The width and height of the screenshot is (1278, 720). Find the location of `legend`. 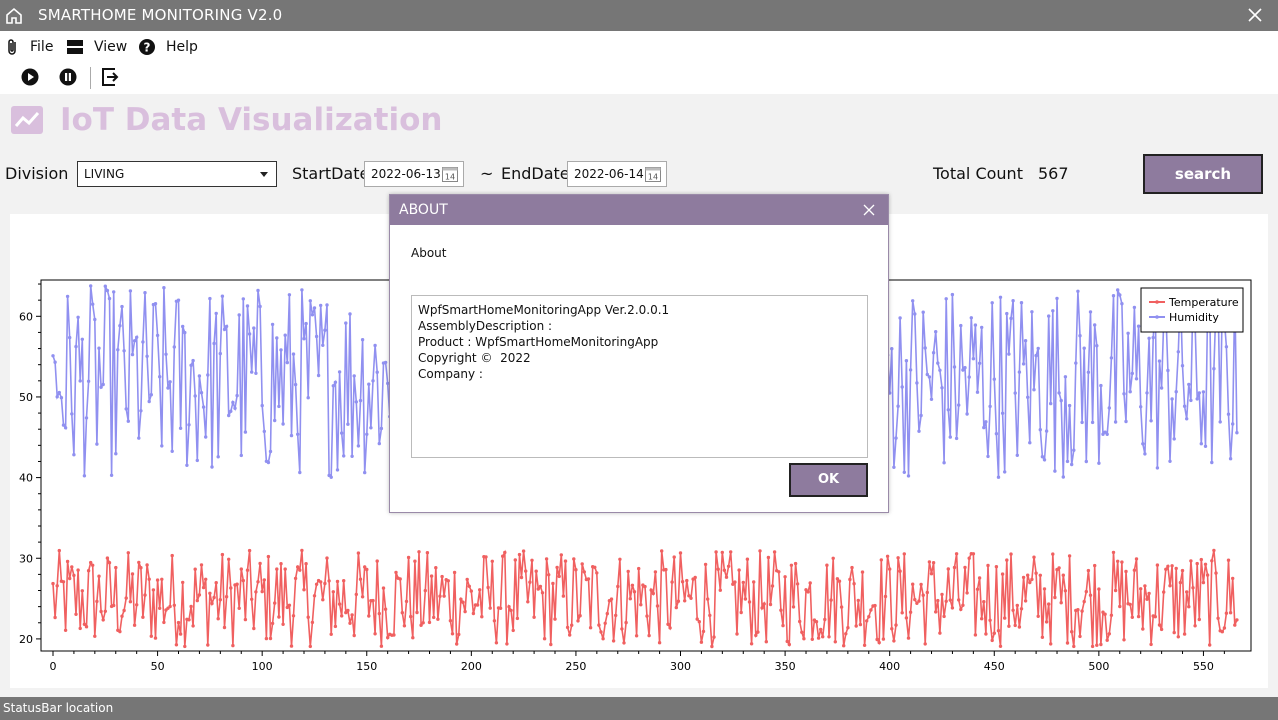

legend is located at coordinates (1192, 310).